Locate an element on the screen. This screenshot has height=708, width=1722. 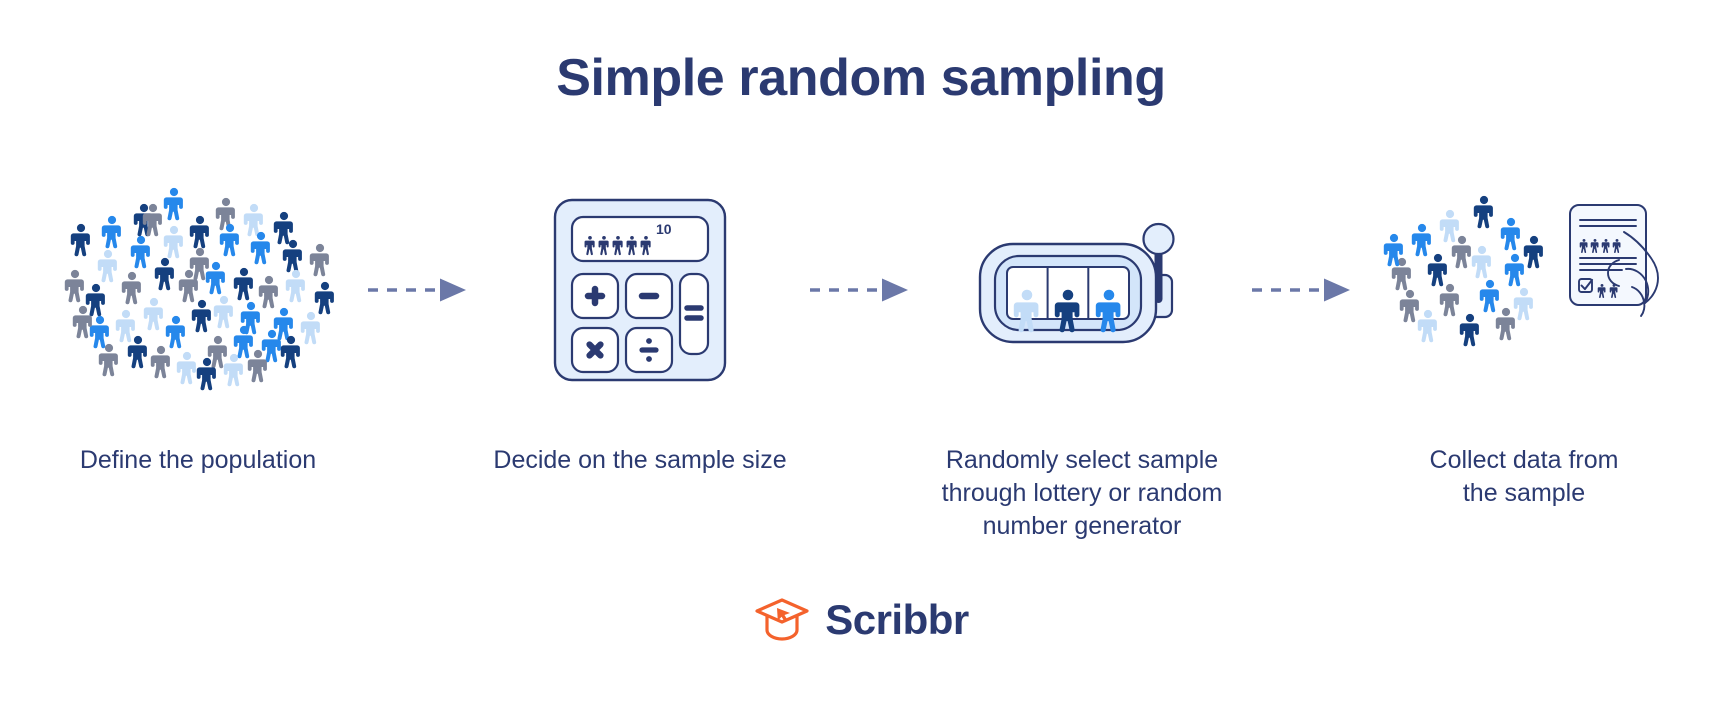
step-caption: Collect data from the sample is located at coordinates (1524, 477).